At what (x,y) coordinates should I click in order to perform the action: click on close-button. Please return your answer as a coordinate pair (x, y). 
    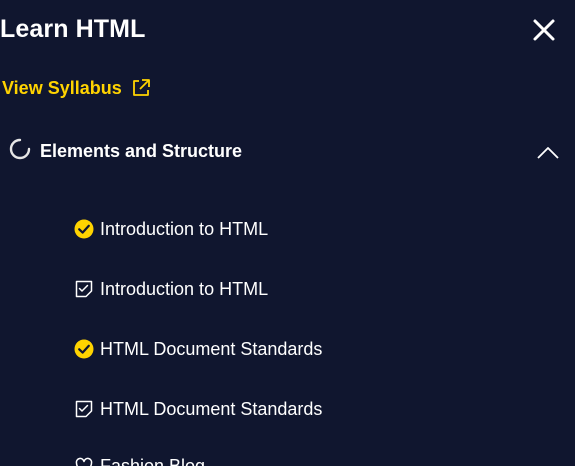
    Looking at the image, I should click on (544, 30).